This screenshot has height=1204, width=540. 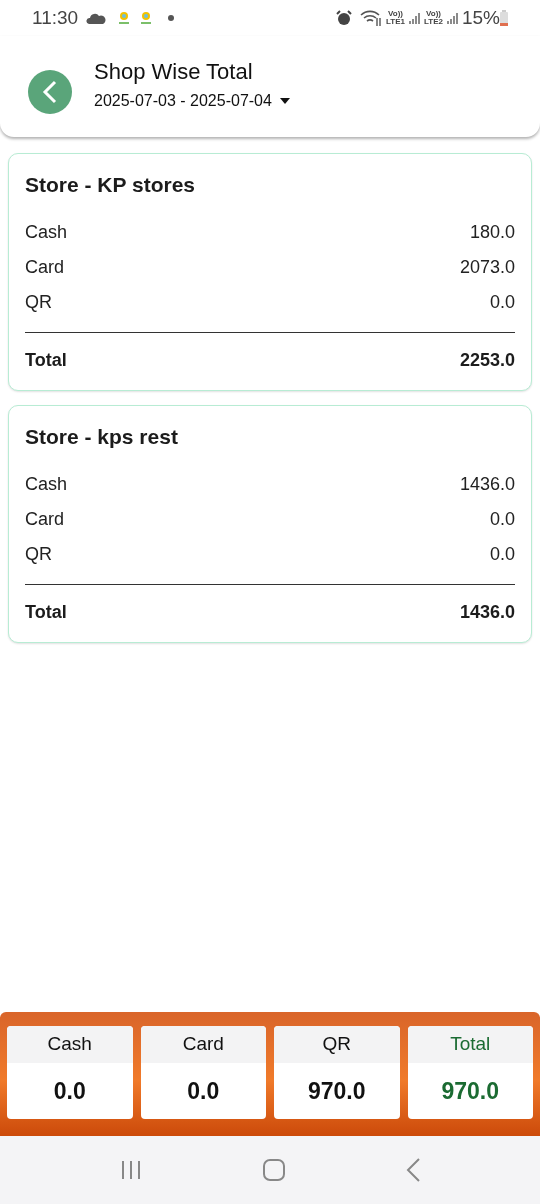 What do you see at coordinates (102, 436) in the screenshot?
I see `store-title: Store - kps rest` at bounding box center [102, 436].